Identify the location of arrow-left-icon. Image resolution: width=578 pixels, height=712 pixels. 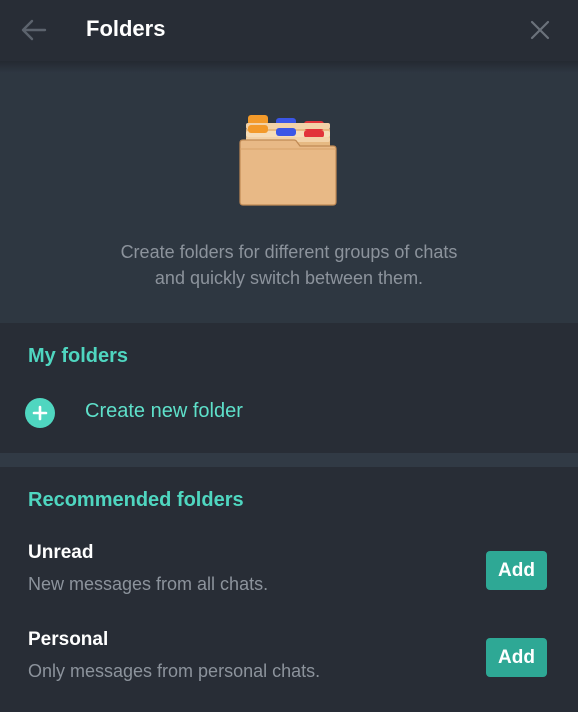
(34, 30).